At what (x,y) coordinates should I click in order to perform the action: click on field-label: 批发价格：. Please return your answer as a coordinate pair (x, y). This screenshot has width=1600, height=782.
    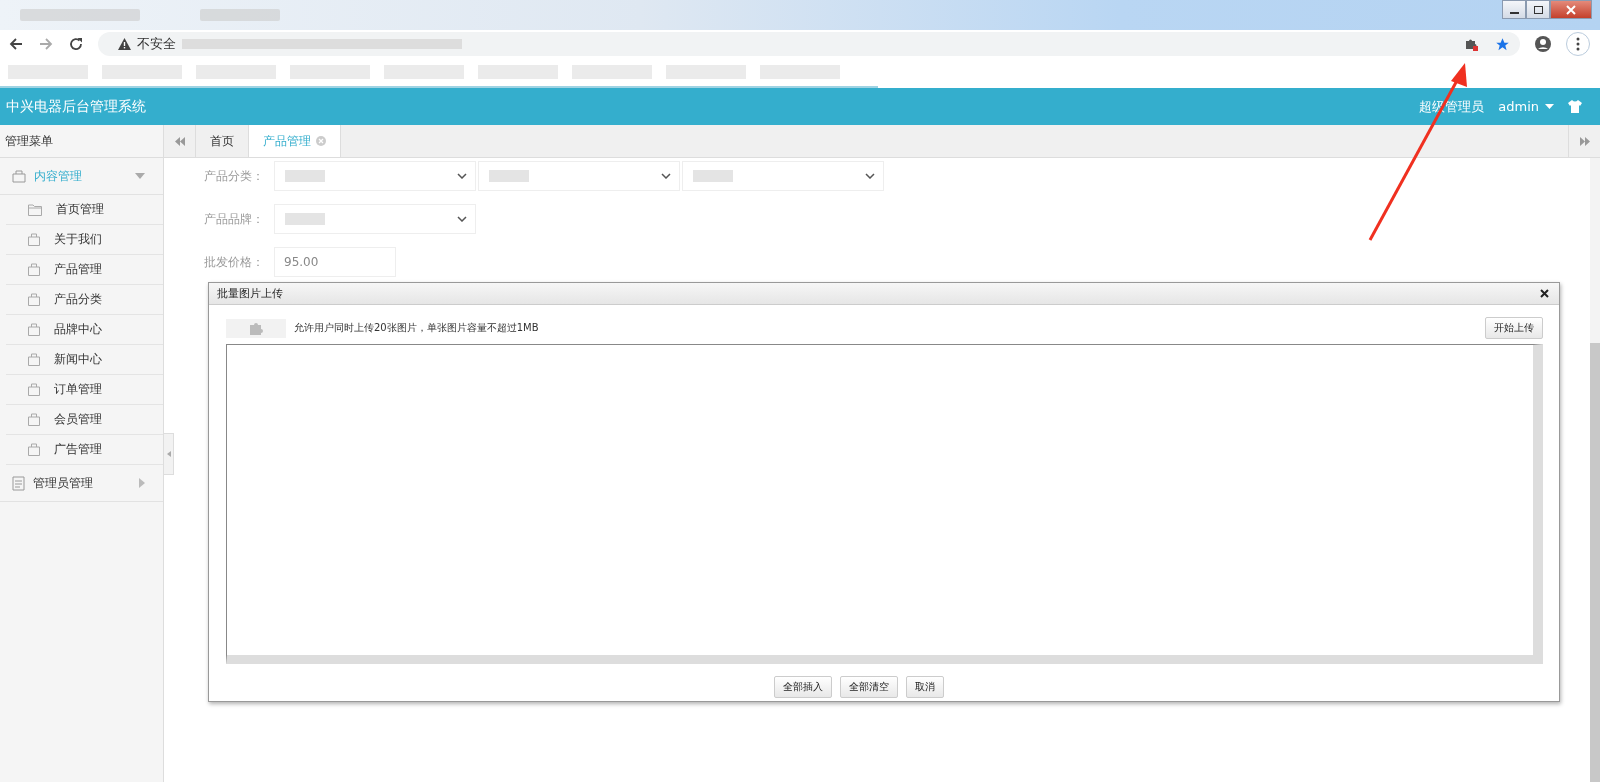
    Looking at the image, I should click on (234, 262).